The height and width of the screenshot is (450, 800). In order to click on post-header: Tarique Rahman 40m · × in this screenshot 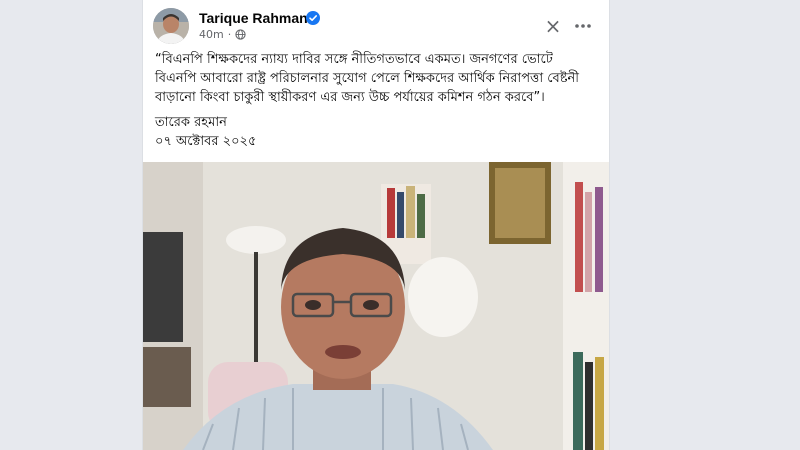, I will do `click(376, 23)`.